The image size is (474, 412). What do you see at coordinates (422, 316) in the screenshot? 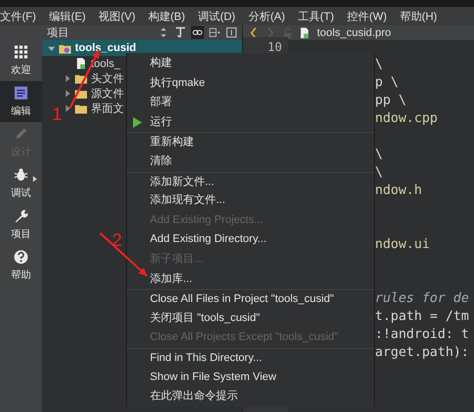
I see `code-text: t.path = /tm` at bounding box center [422, 316].